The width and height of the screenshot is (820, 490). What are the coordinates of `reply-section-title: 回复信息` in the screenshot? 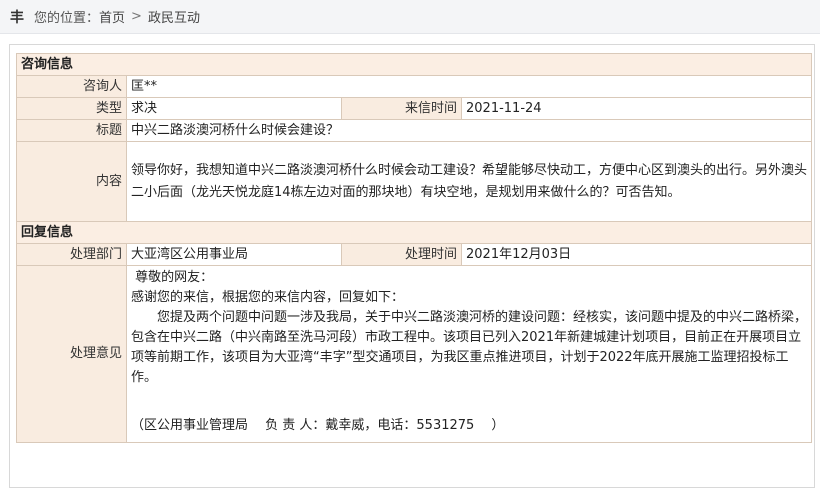 It's located at (414, 232).